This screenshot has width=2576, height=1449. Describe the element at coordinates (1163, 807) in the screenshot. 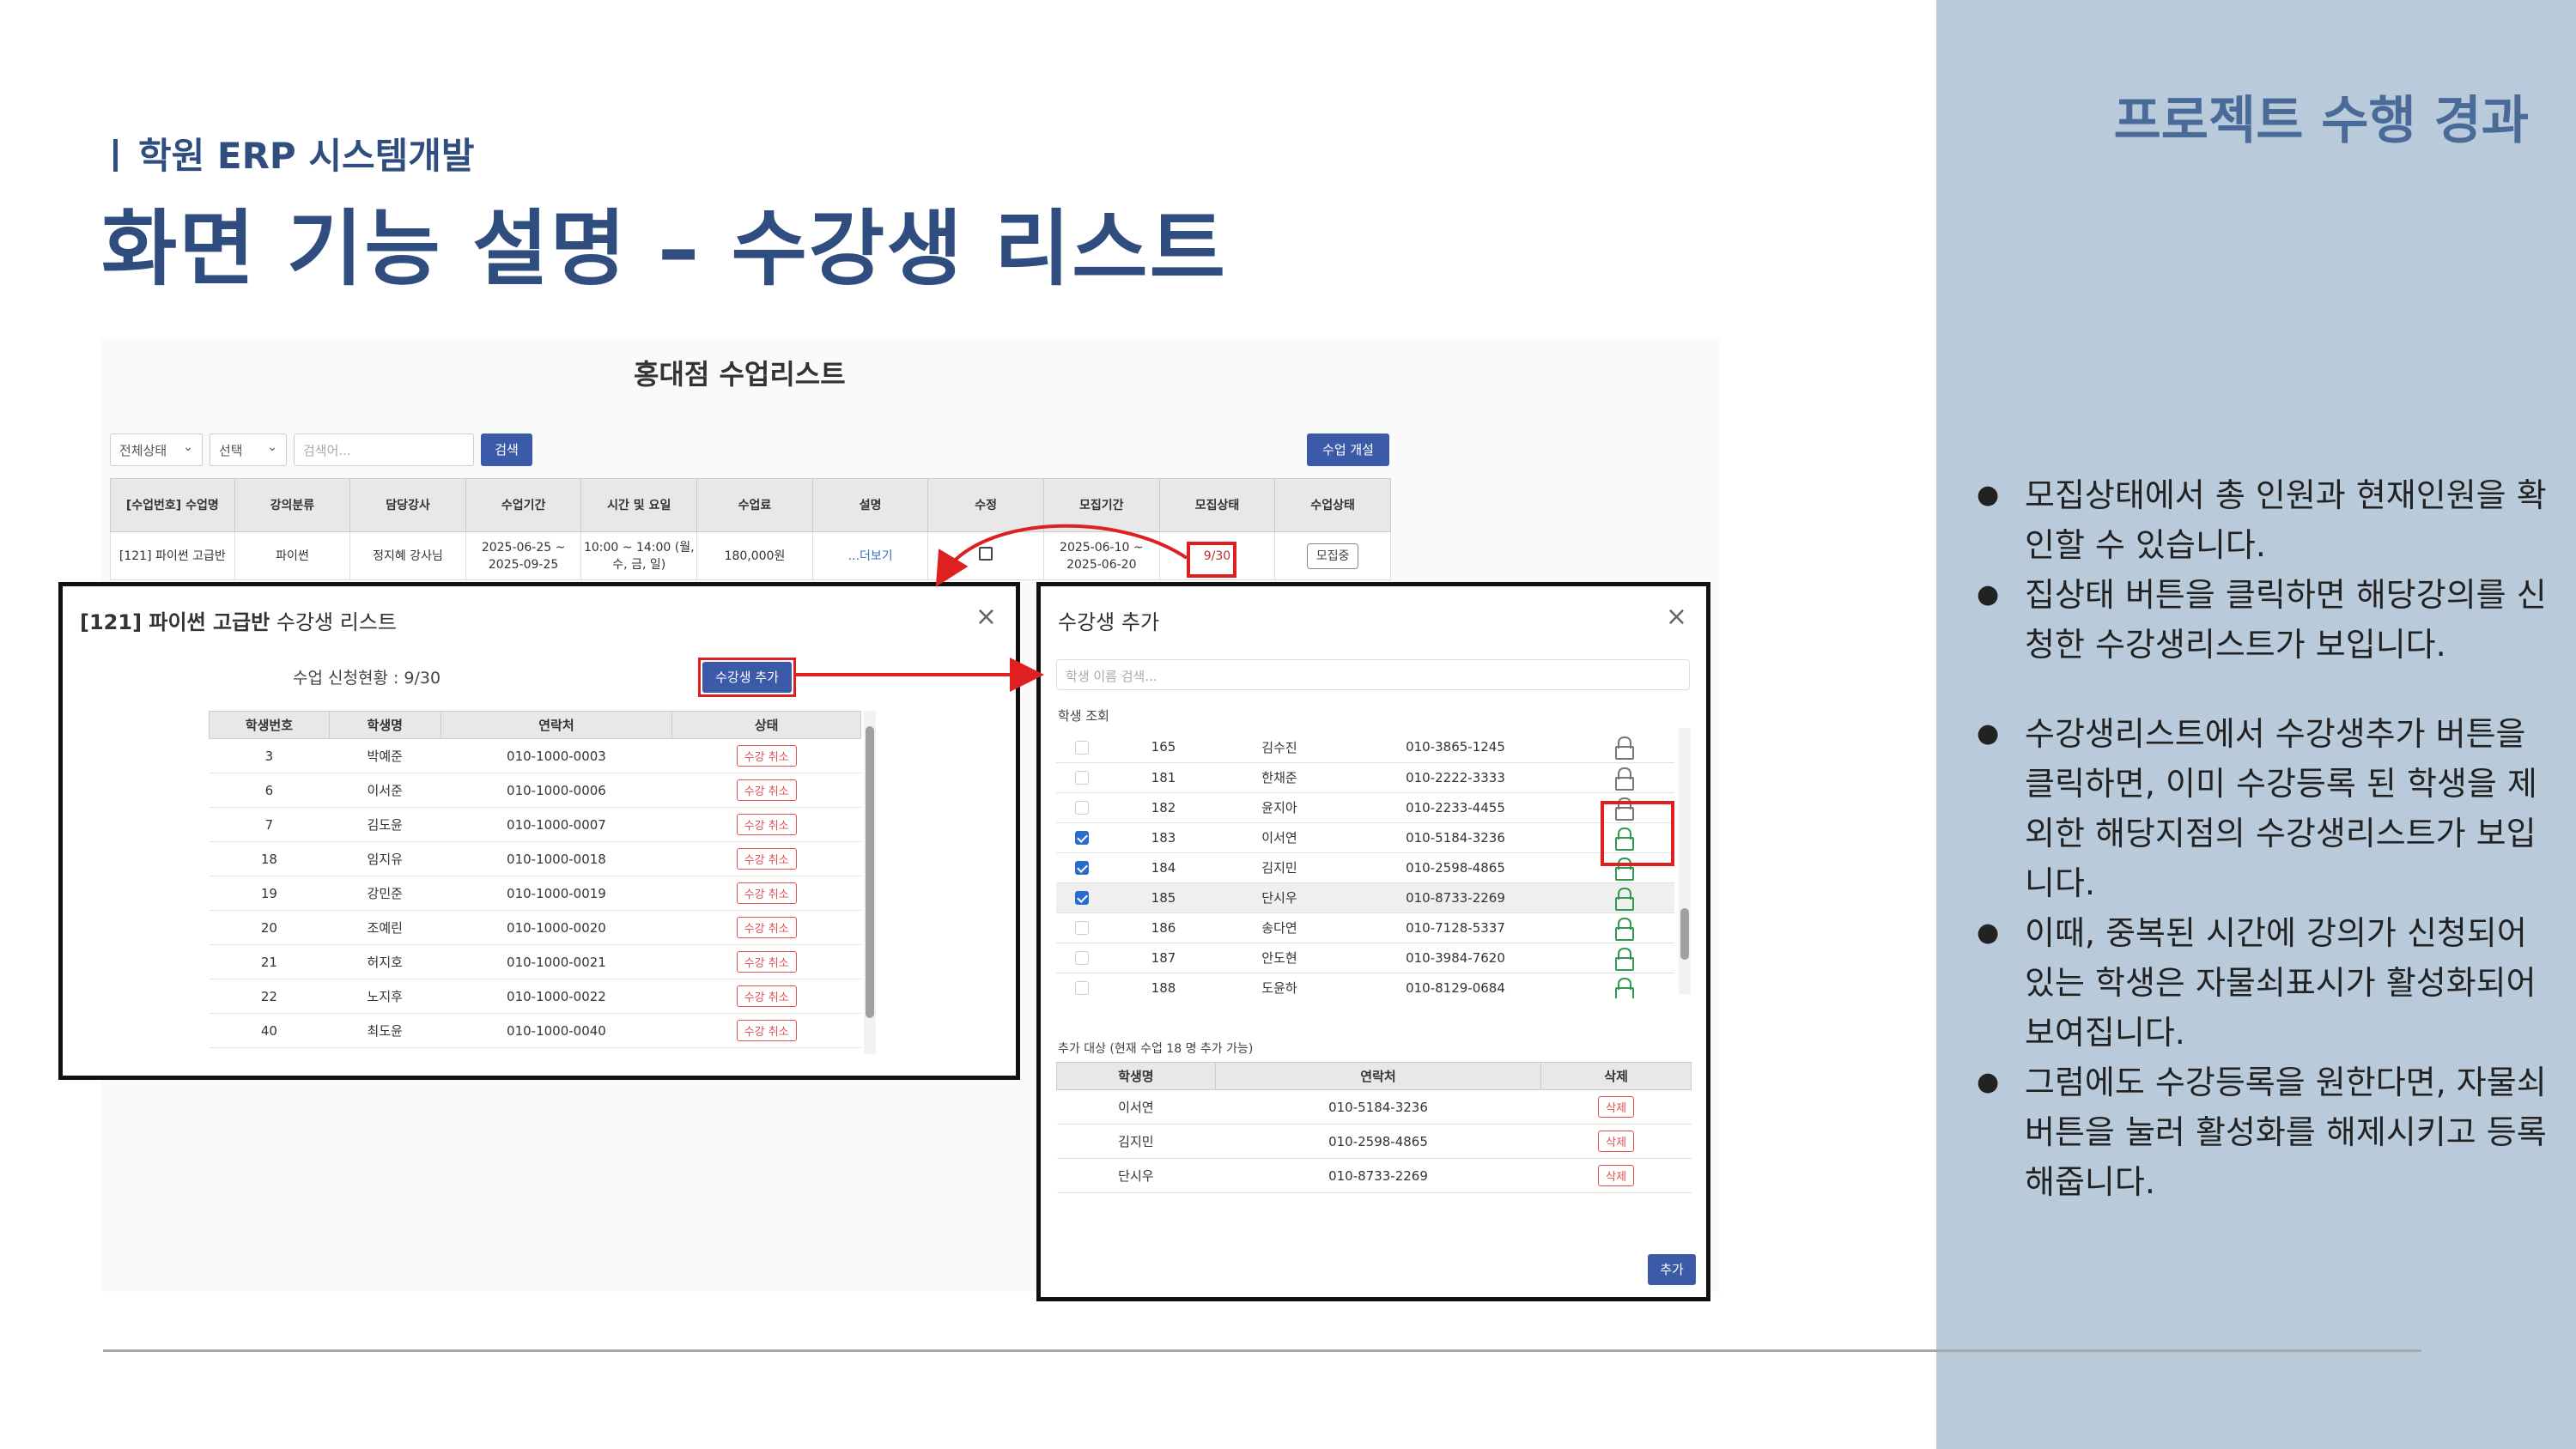

I see `student-id-cell: 182` at that location.